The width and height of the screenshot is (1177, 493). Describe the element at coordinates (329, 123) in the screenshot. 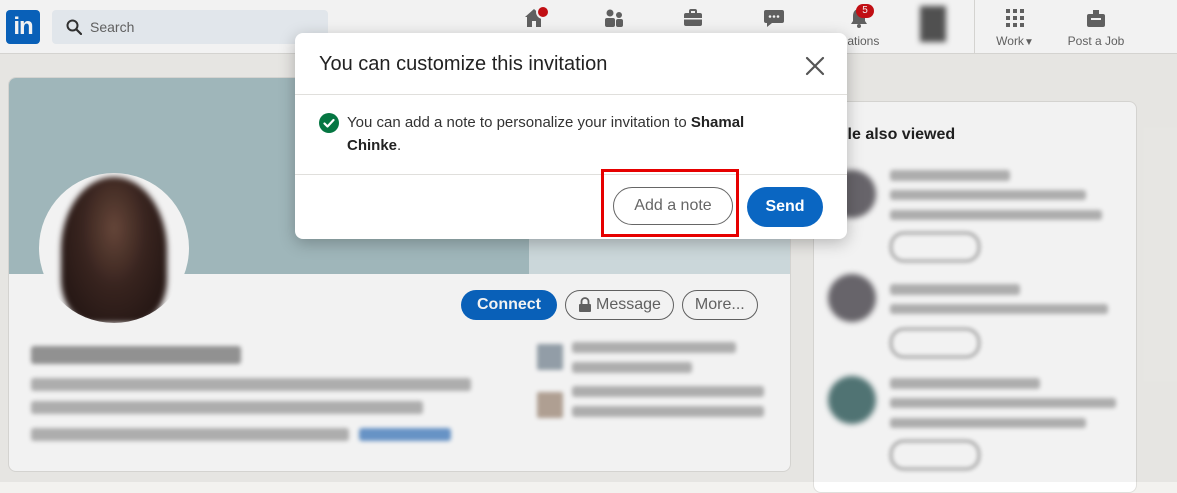

I see `success-check-icon` at that location.